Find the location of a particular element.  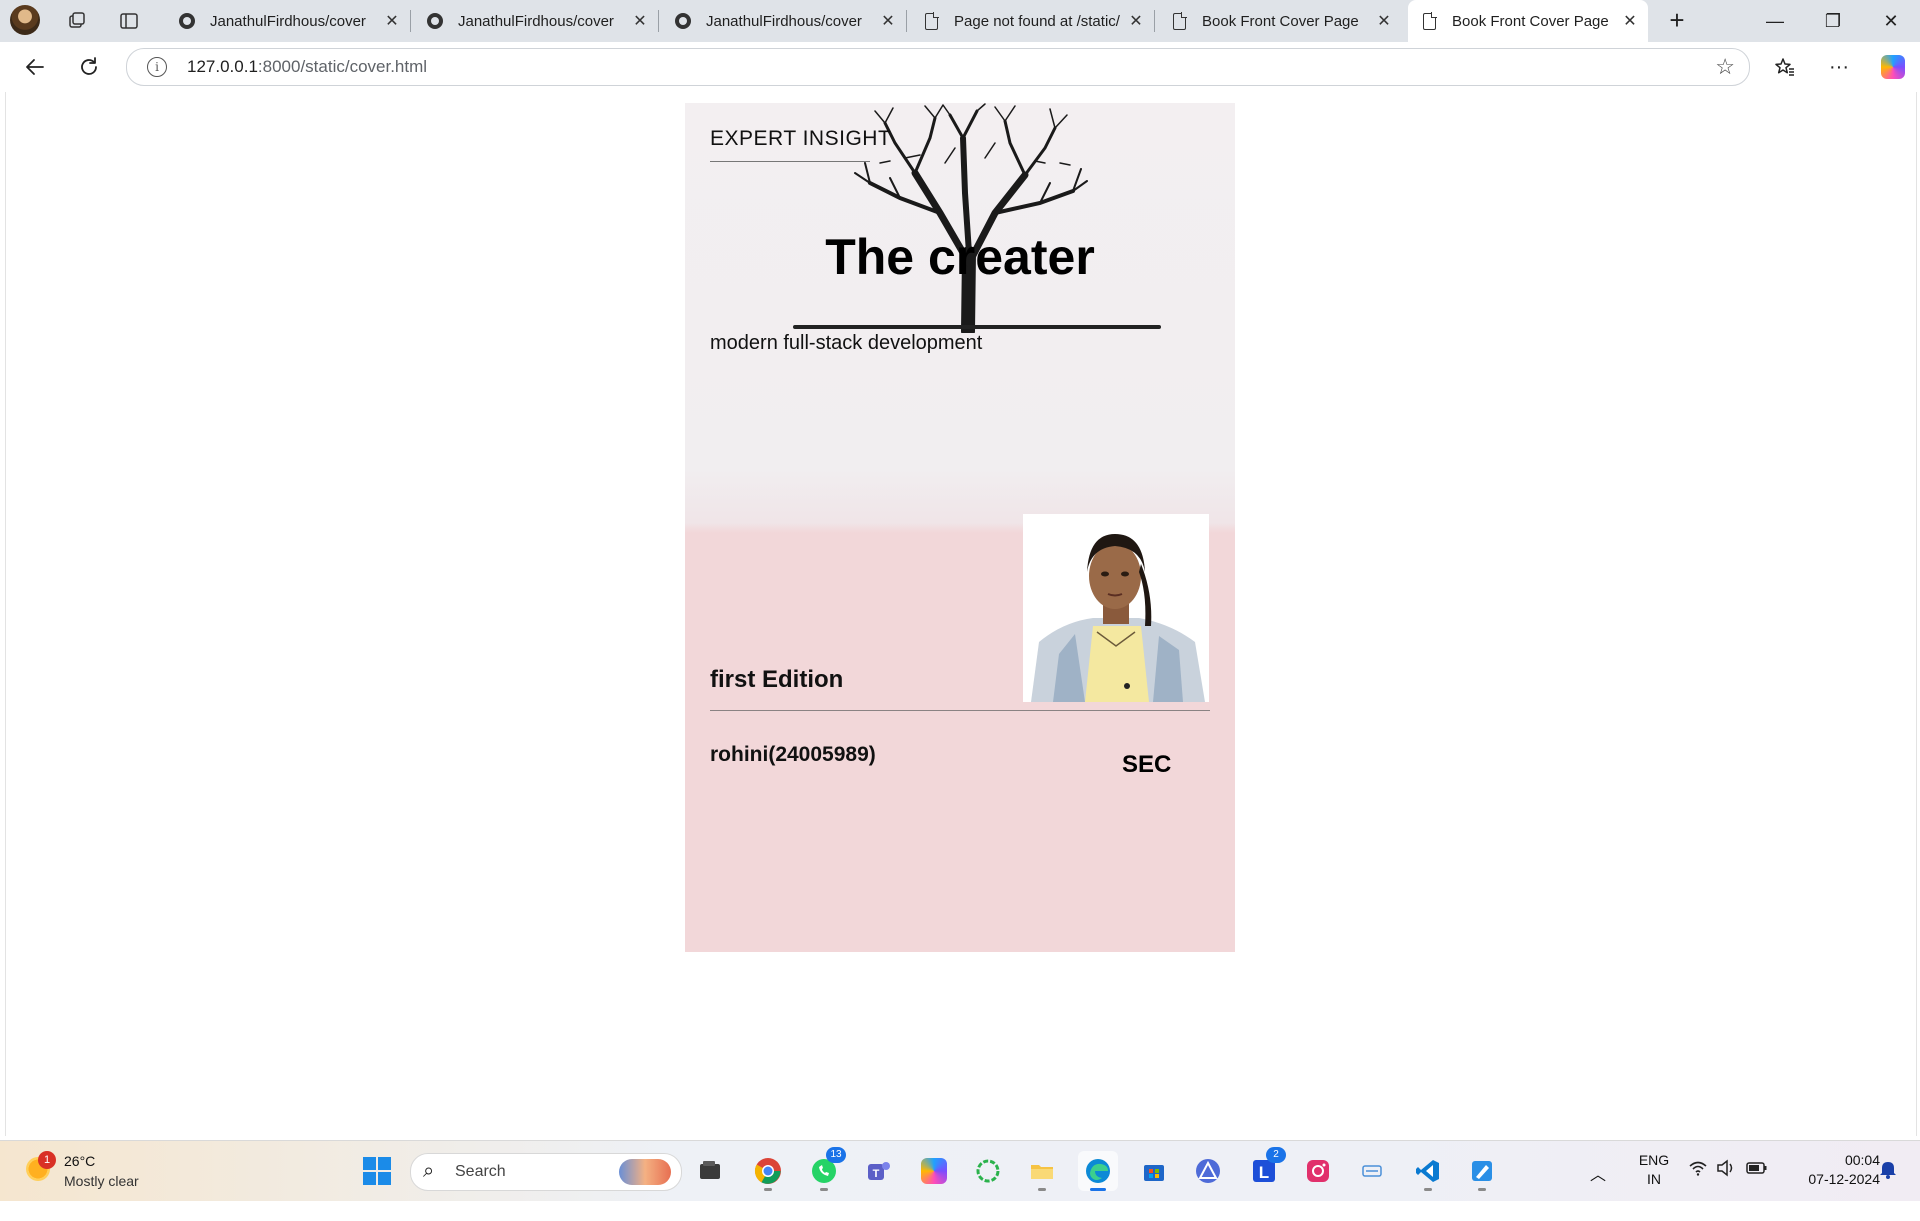

search-highlight-icon is located at coordinates (645, 1172).